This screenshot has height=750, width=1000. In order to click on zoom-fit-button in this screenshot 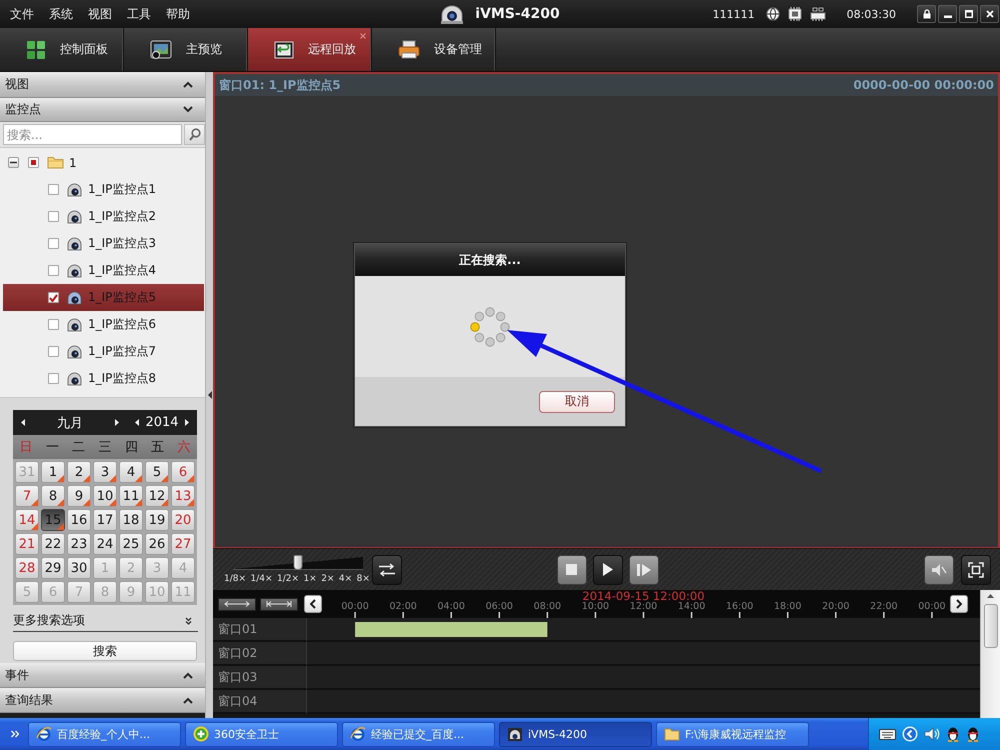, I will do `click(279, 604)`.